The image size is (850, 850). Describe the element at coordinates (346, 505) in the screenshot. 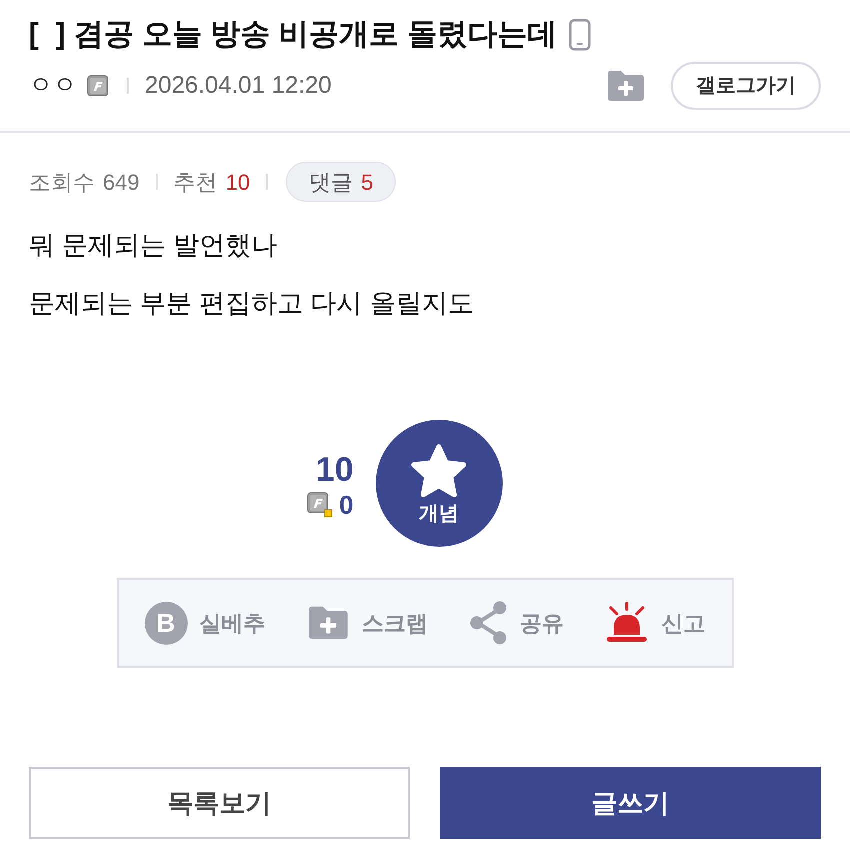

I see `fixed-recommend-count: 0` at that location.